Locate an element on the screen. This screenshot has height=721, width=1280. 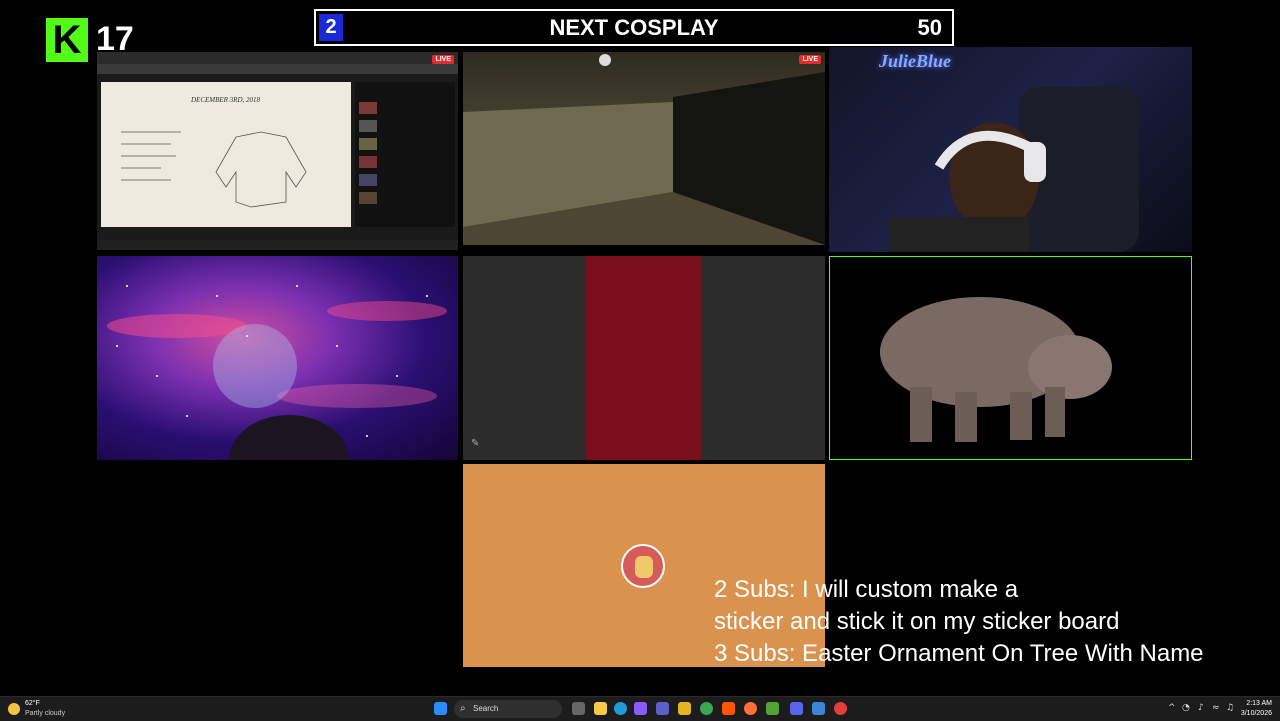
app-icon is located at coordinates (818, 708).